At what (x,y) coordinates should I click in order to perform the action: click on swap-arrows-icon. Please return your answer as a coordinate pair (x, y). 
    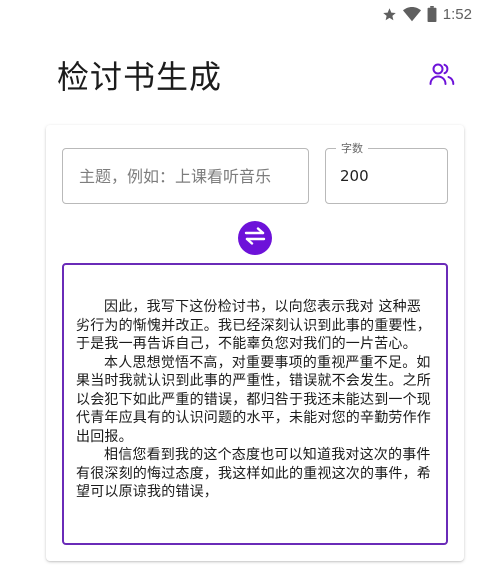
    Looking at the image, I should click on (255, 238).